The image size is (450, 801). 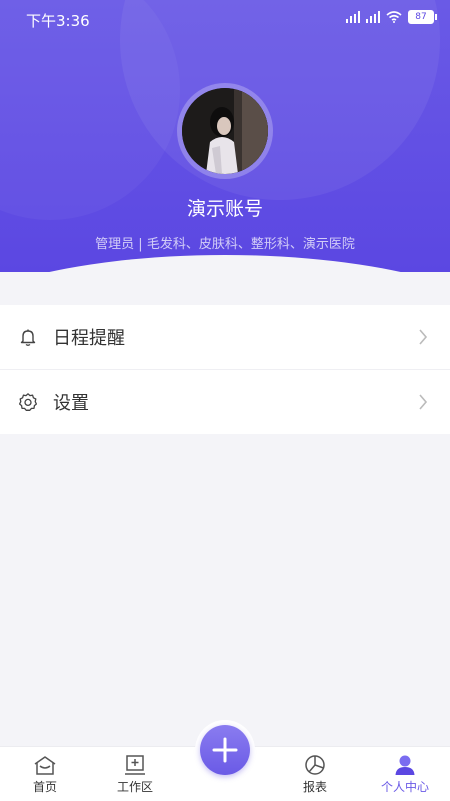 I want to click on avatar-image, so click(x=225, y=131).